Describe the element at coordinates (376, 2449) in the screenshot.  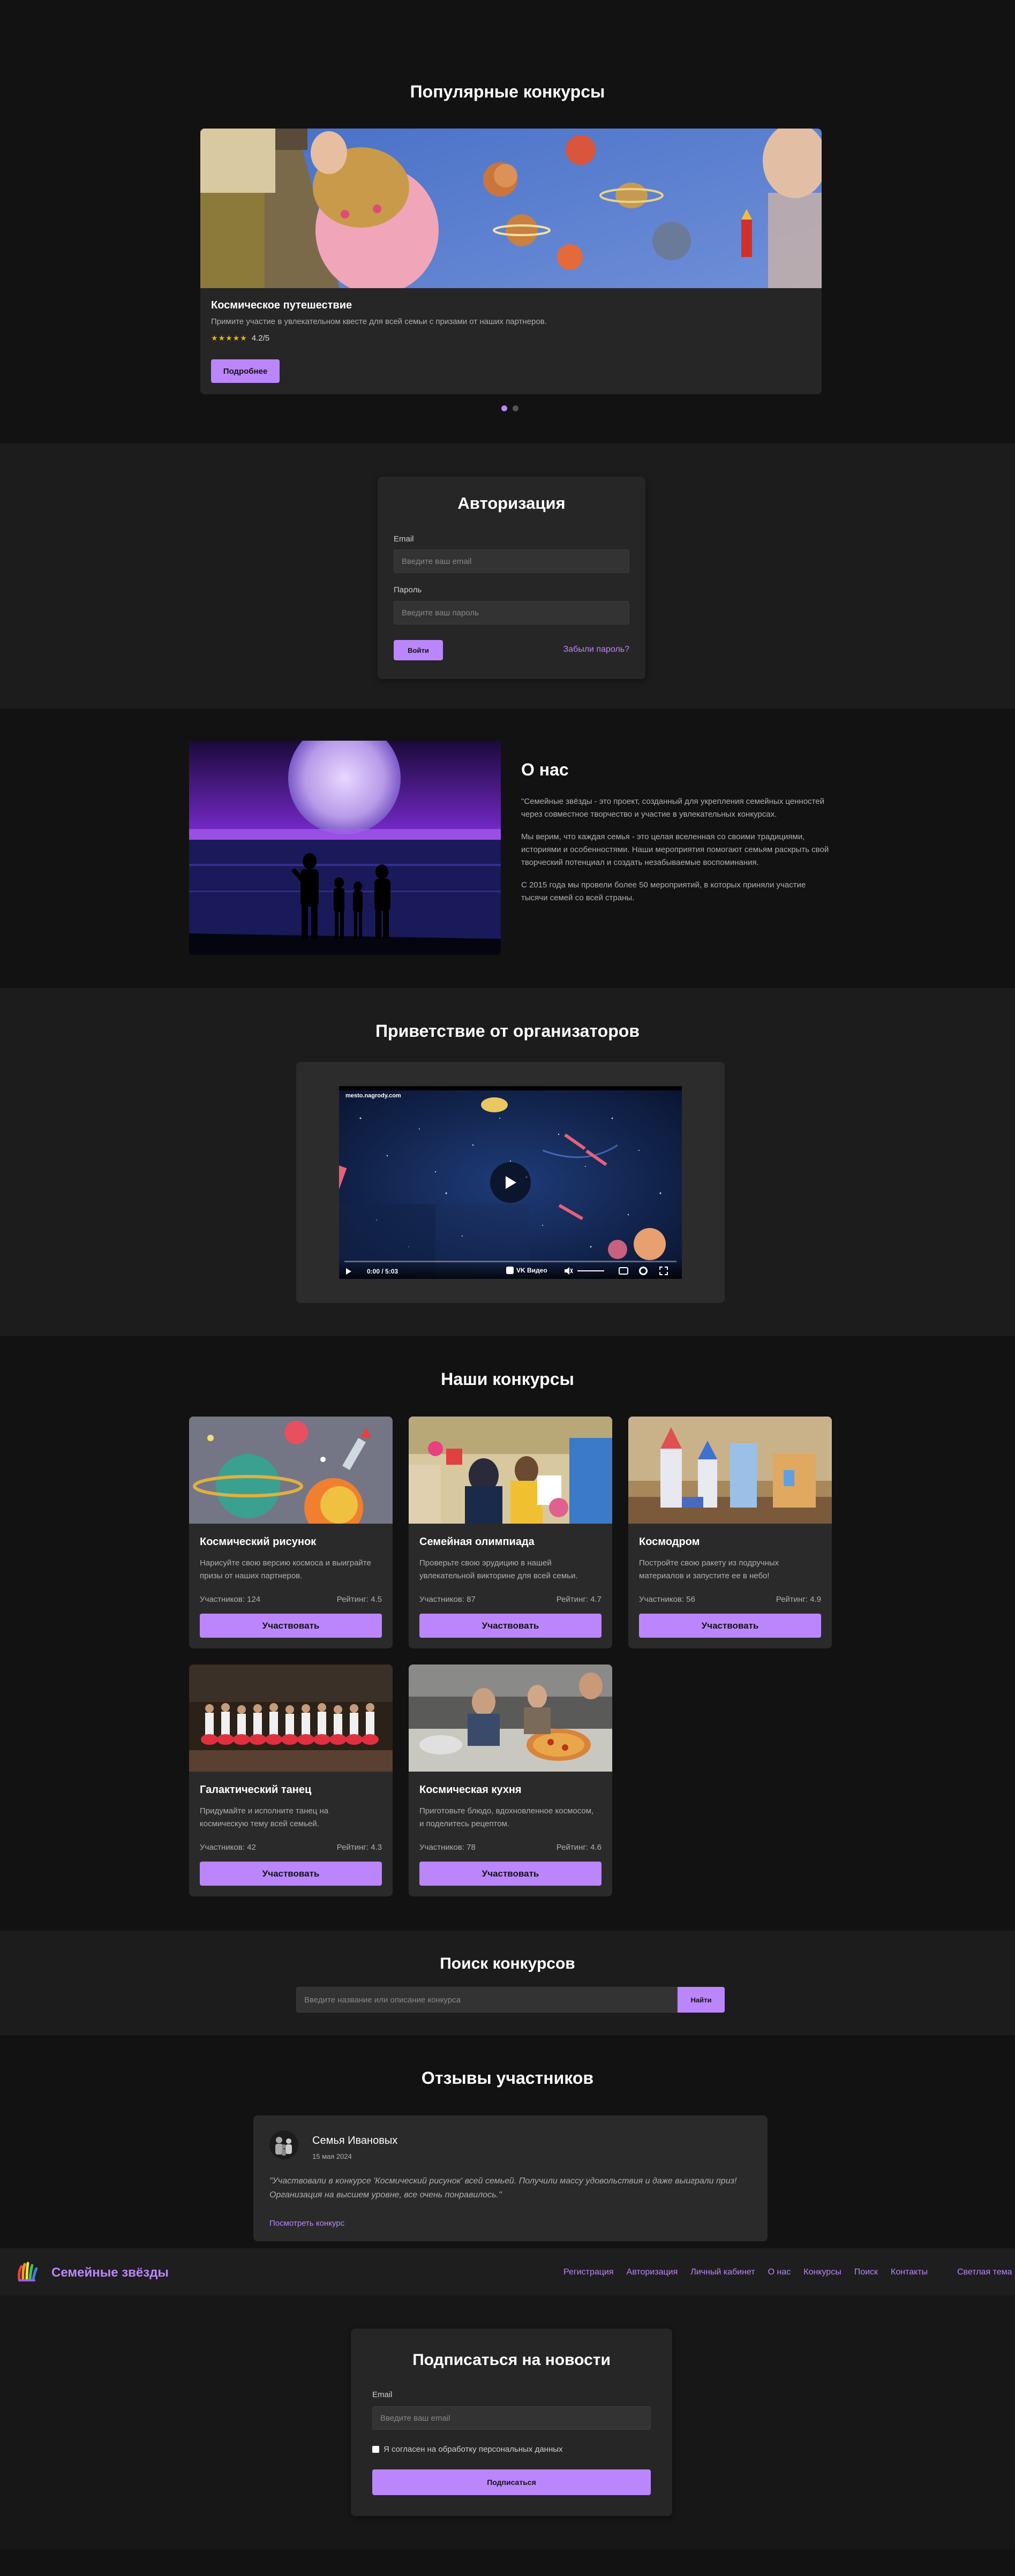
I see `consent-checkbox` at that location.